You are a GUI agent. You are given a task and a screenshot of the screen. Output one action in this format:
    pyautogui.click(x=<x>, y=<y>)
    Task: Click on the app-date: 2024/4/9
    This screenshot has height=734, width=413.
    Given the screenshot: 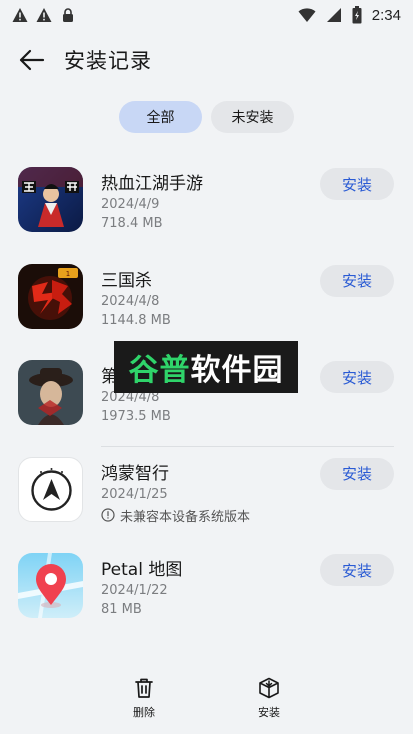 What is the action you would take?
    pyautogui.click(x=130, y=204)
    